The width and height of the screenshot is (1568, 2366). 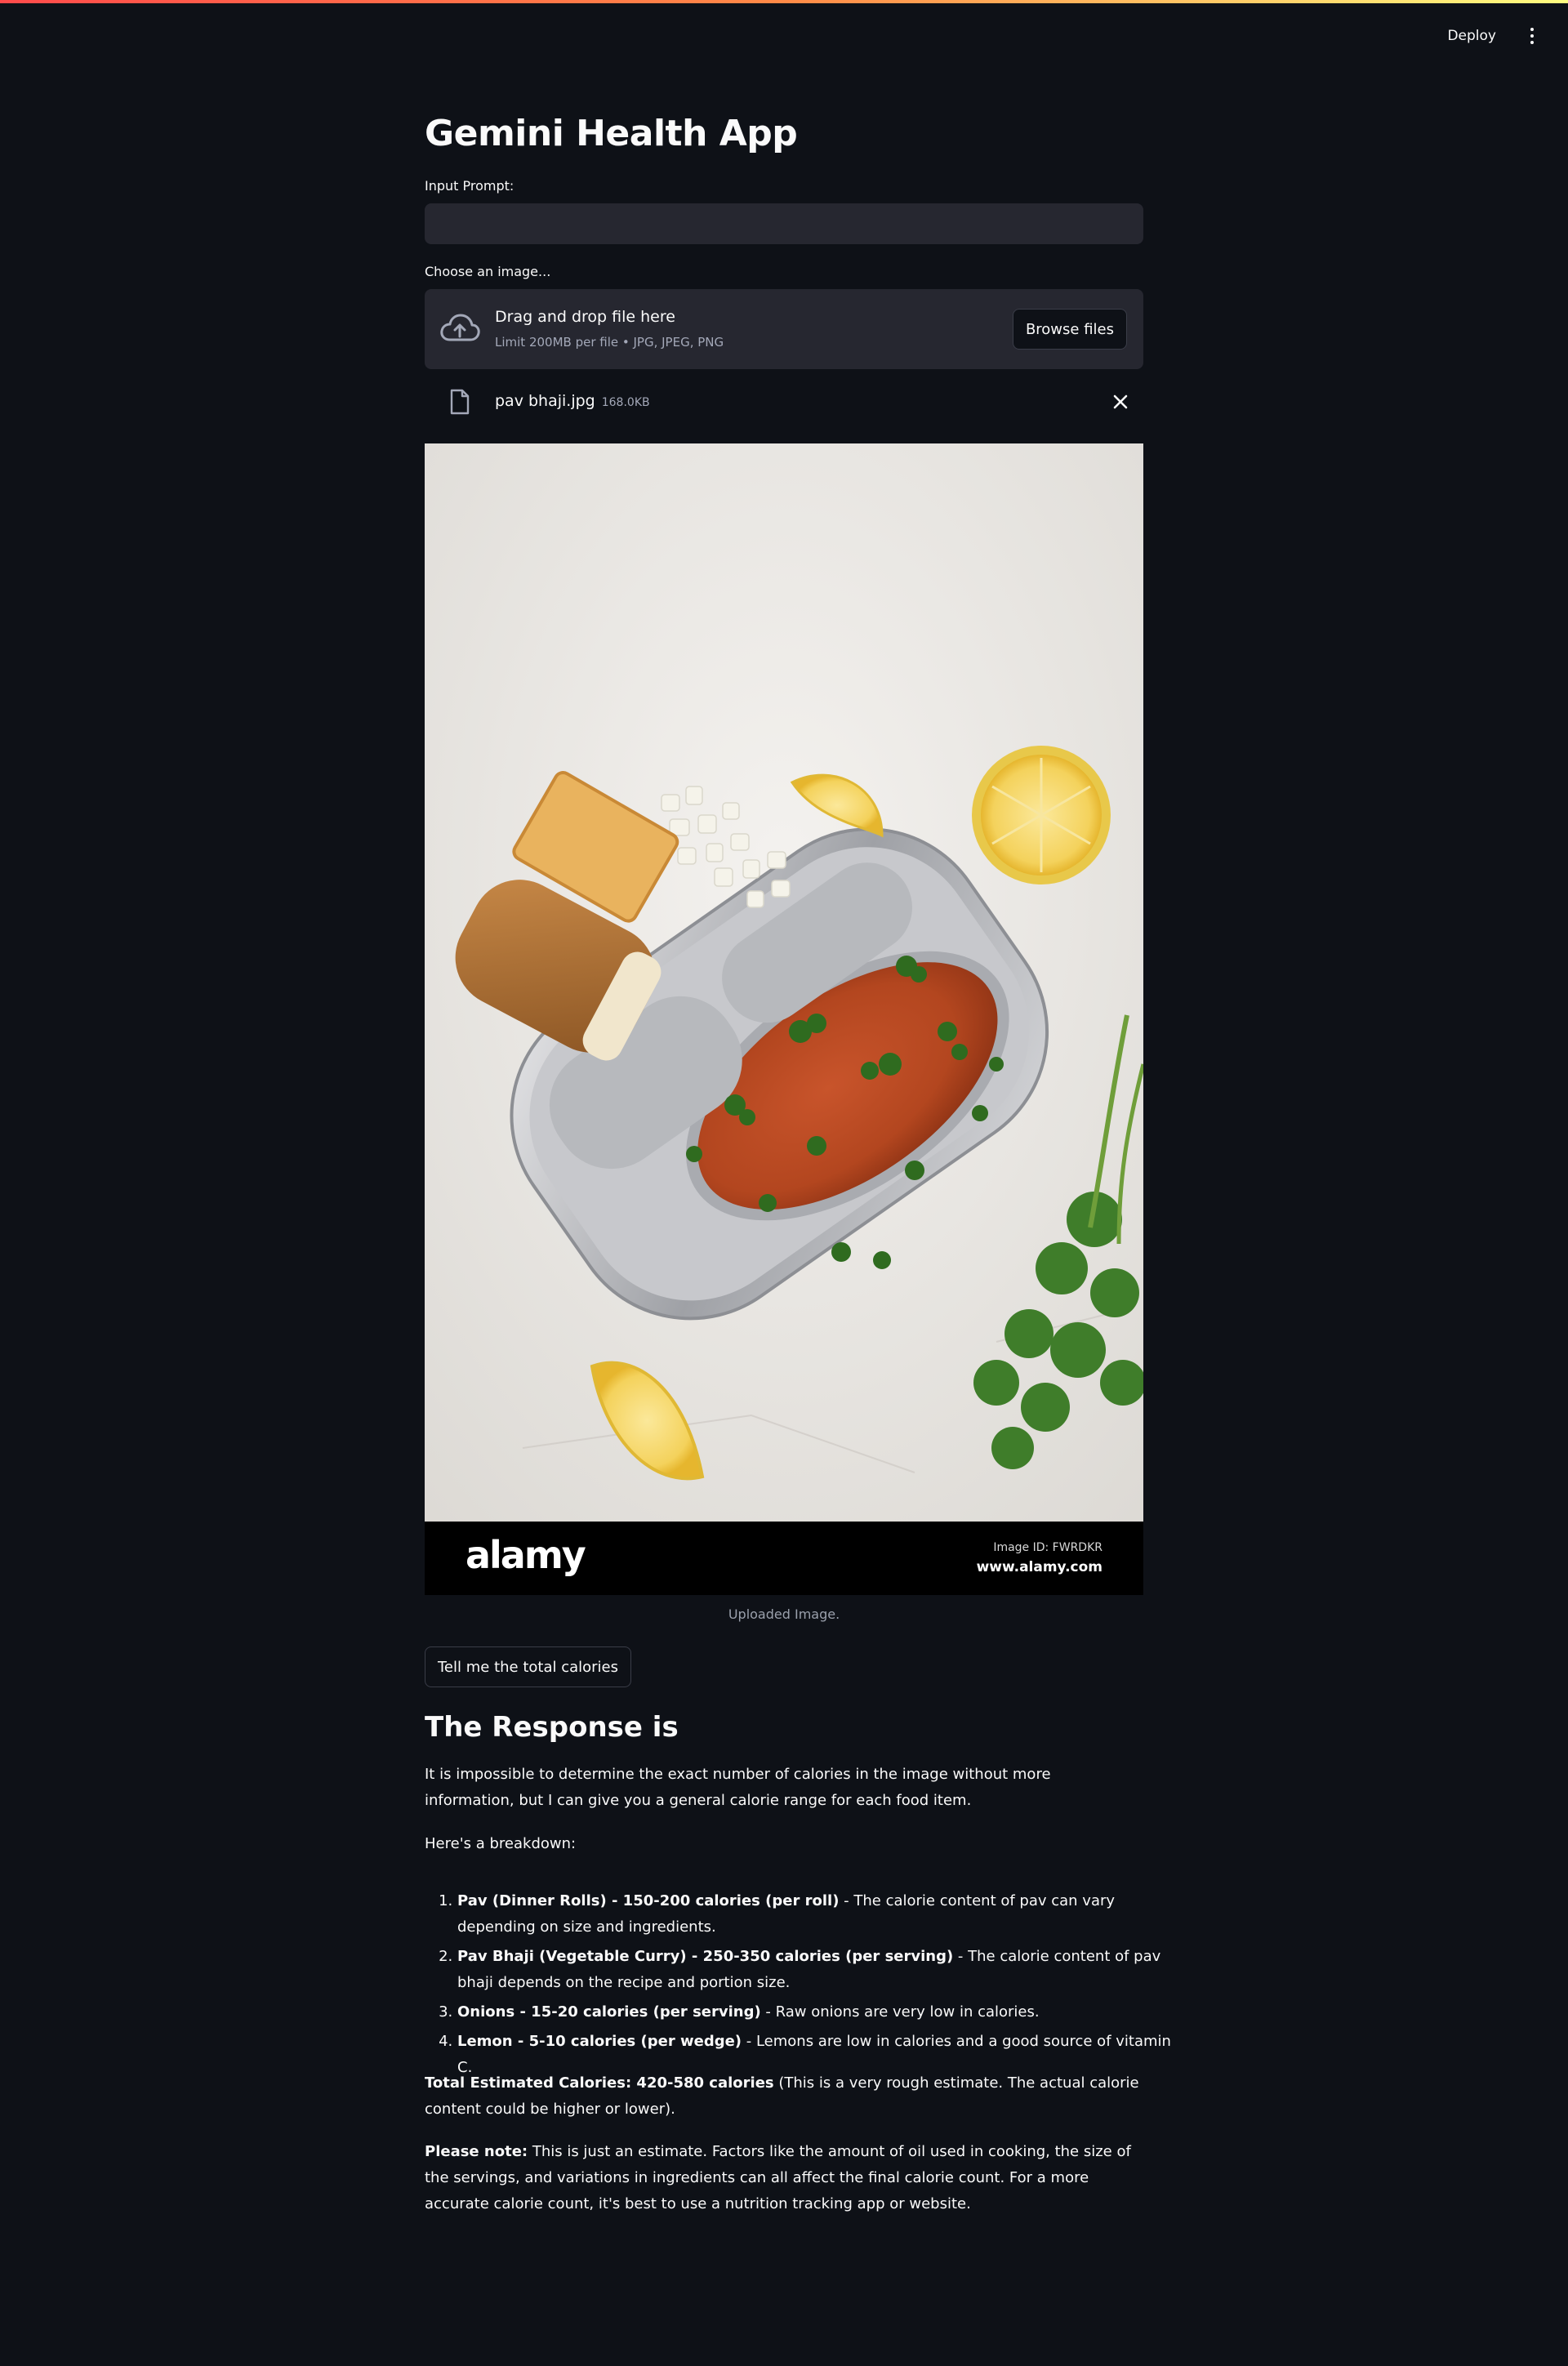 What do you see at coordinates (625, 402) in the screenshot?
I see `file-size: 168.0KB` at bounding box center [625, 402].